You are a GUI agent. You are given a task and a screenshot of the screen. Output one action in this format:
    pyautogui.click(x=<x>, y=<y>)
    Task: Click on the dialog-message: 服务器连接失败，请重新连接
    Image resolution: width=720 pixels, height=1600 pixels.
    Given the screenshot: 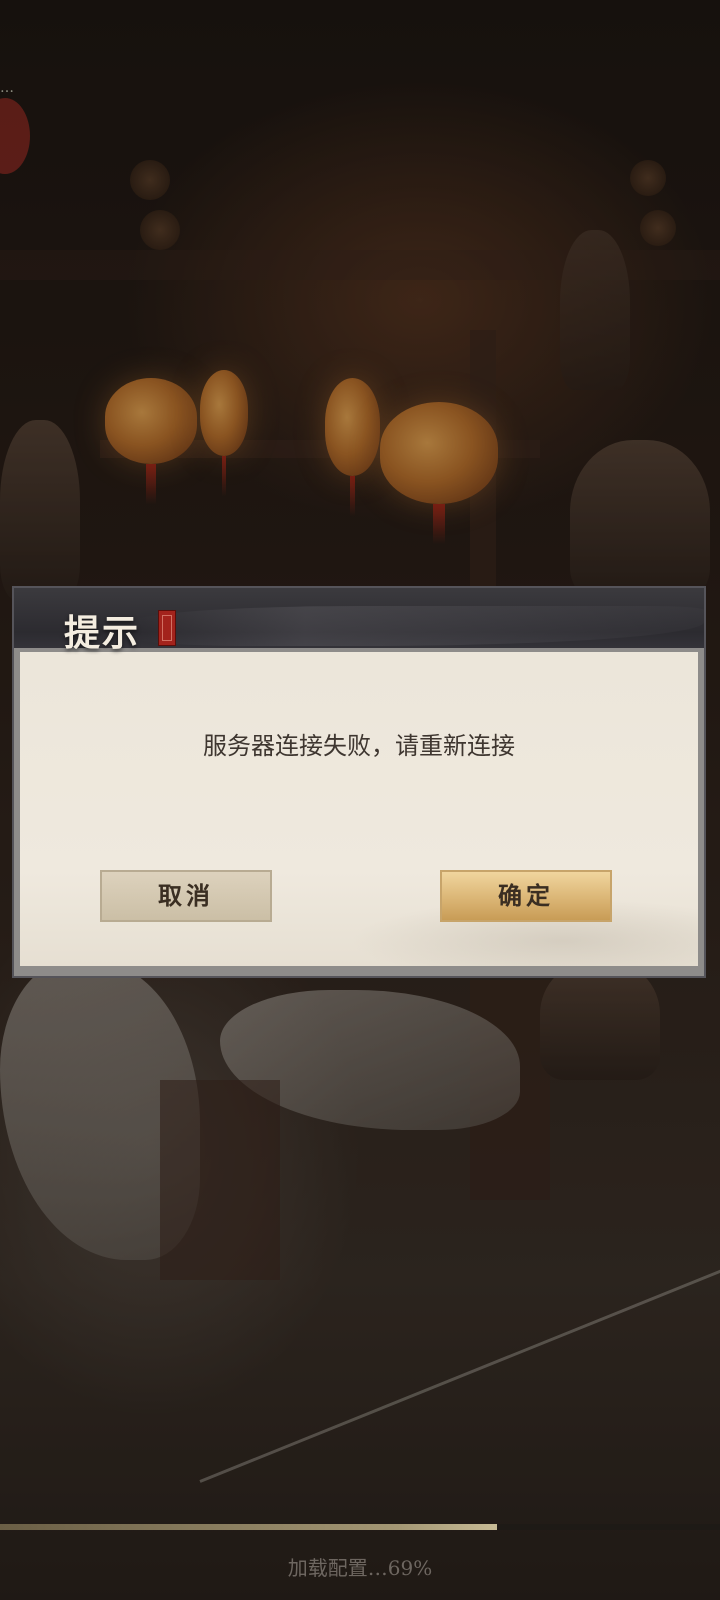 What is the action you would take?
    pyautogui.click(x=359, y=746)
    